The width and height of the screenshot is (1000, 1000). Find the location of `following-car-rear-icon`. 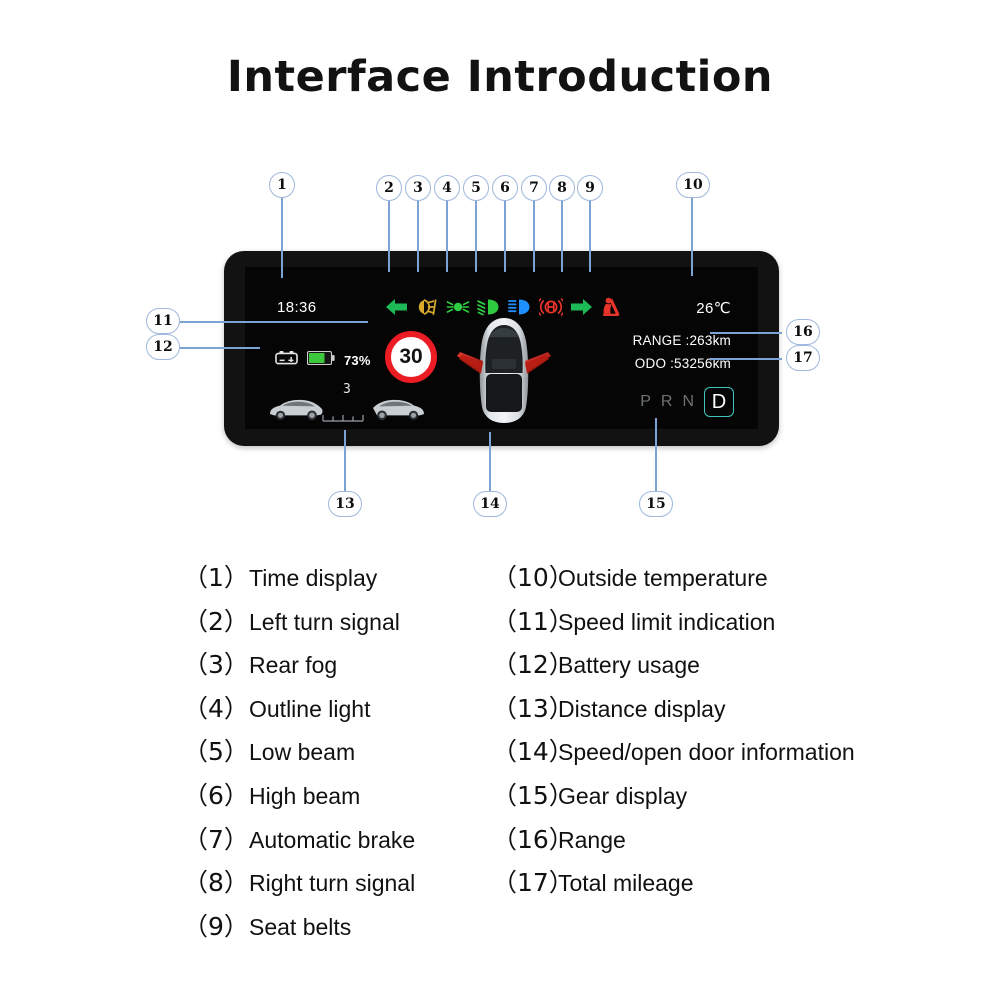

following-car-rear-icon is located at coordinates (296, 410).